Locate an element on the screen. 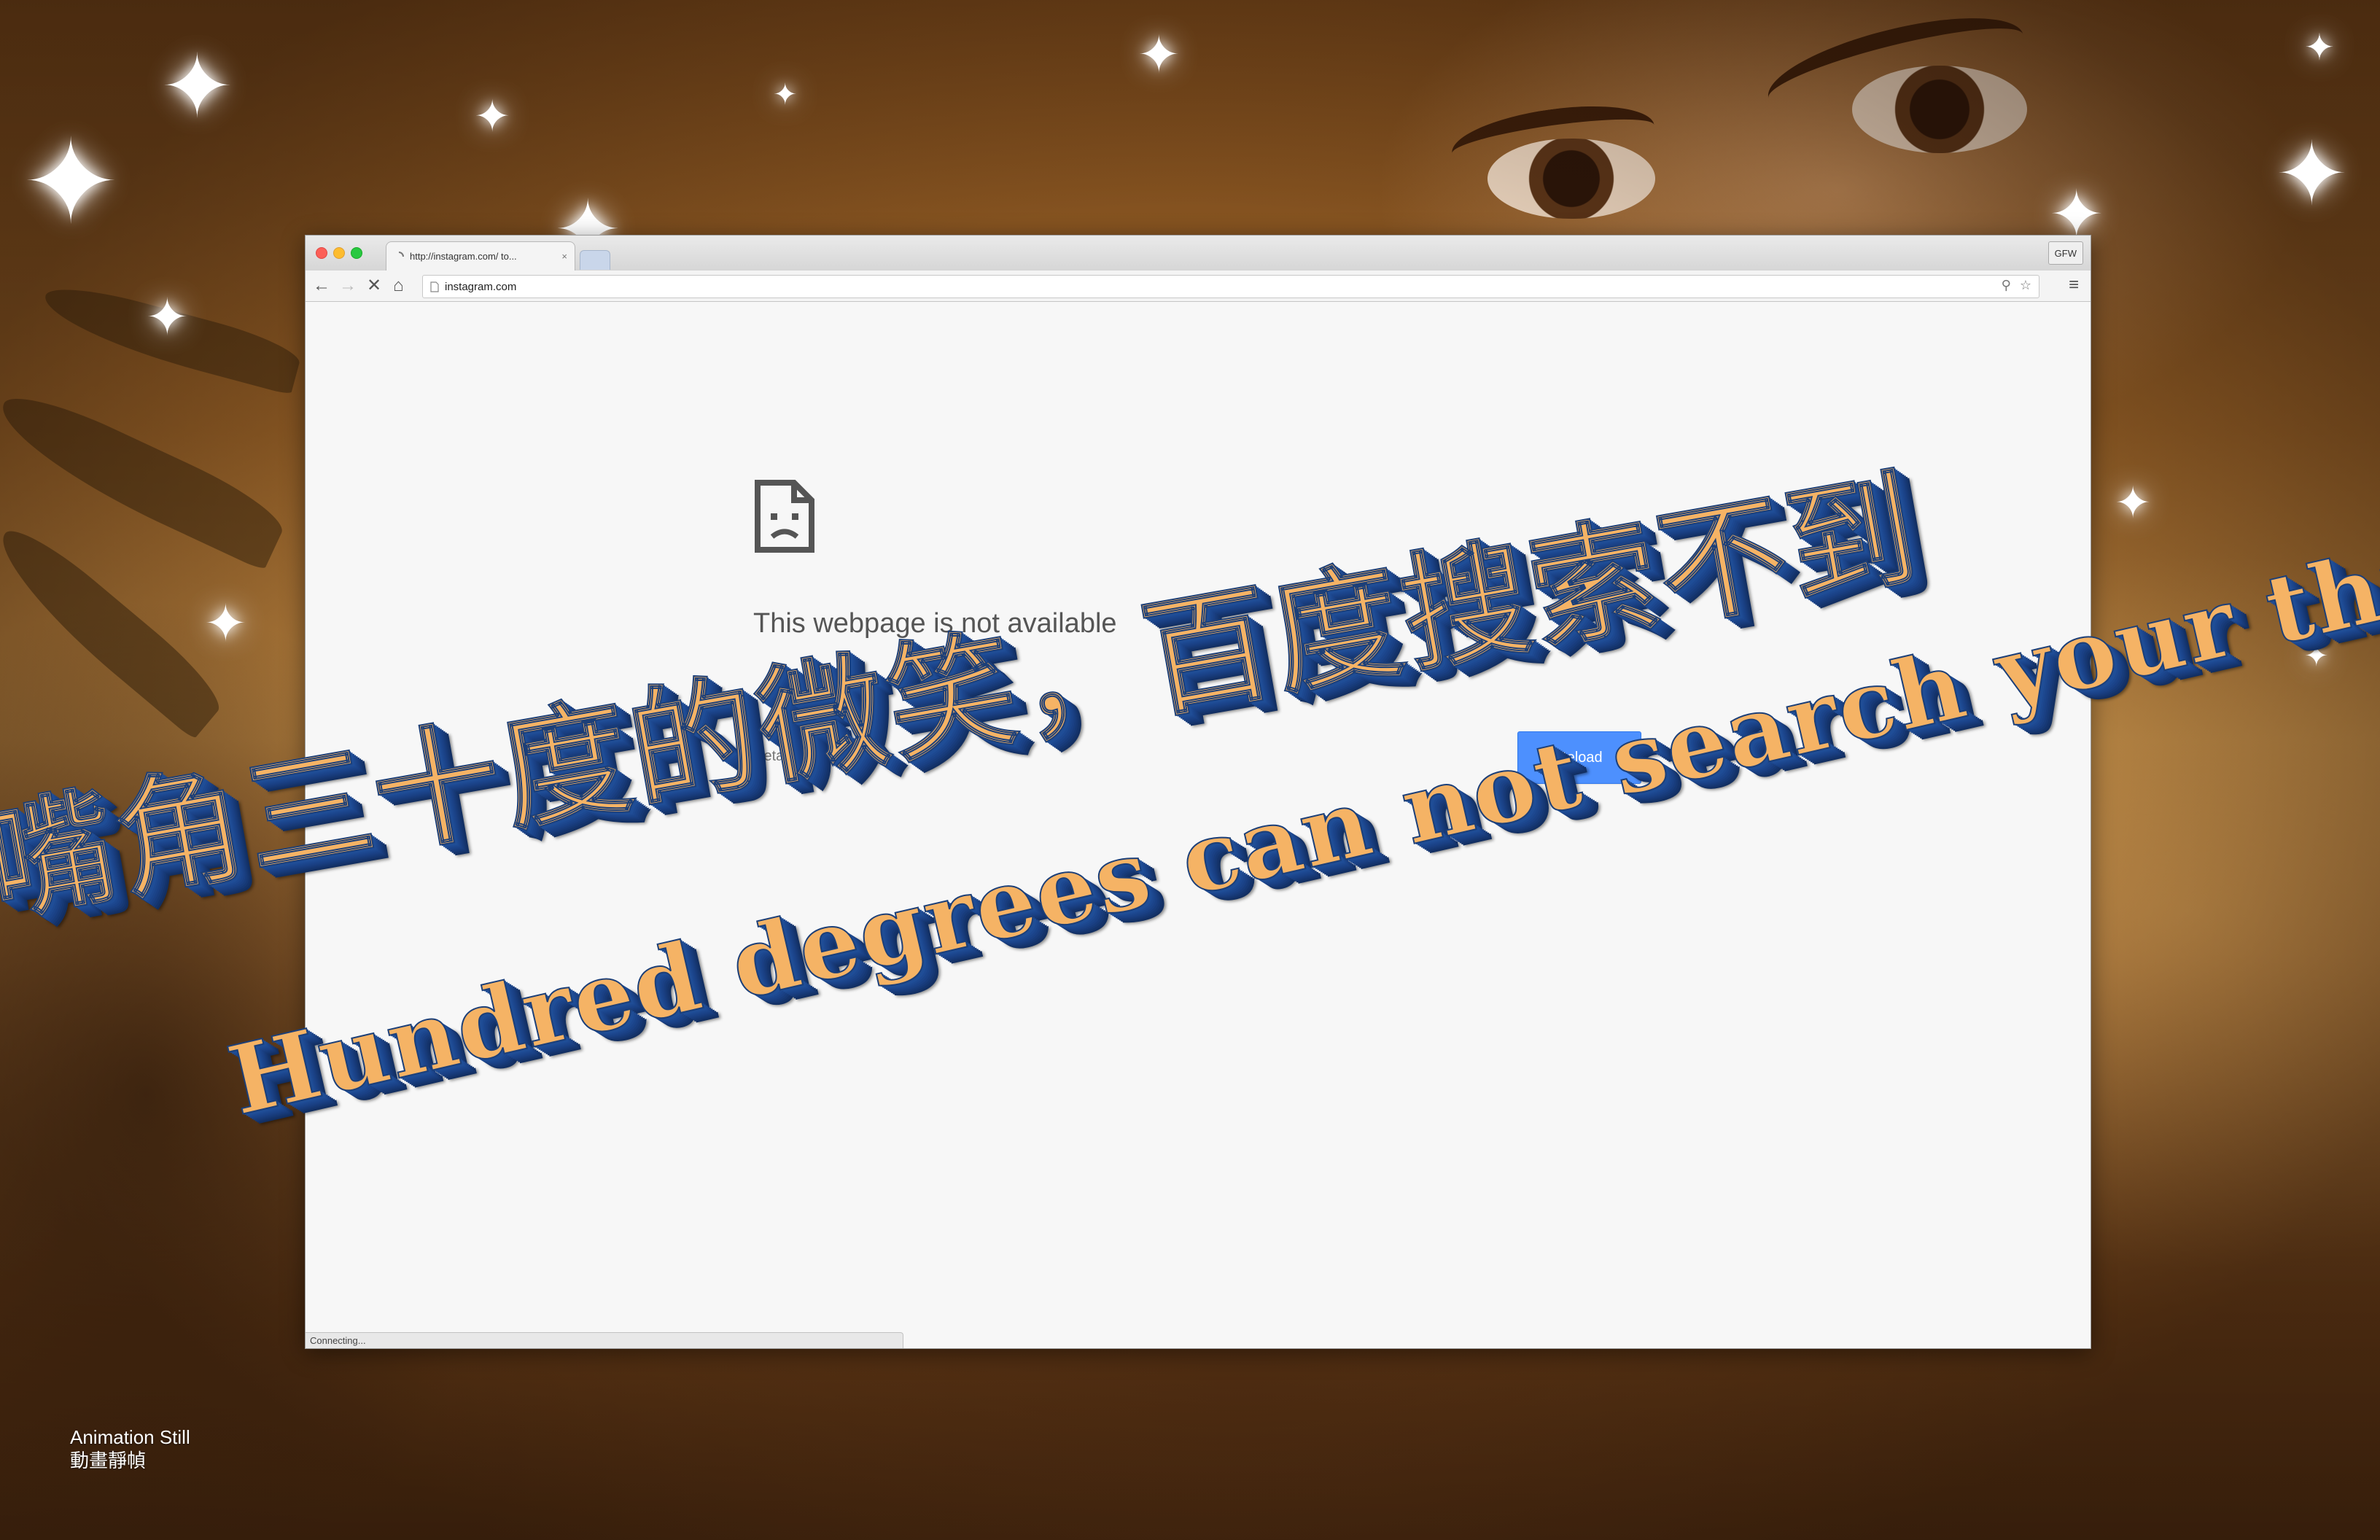  loading-icon is located at coordinates (401, 254).